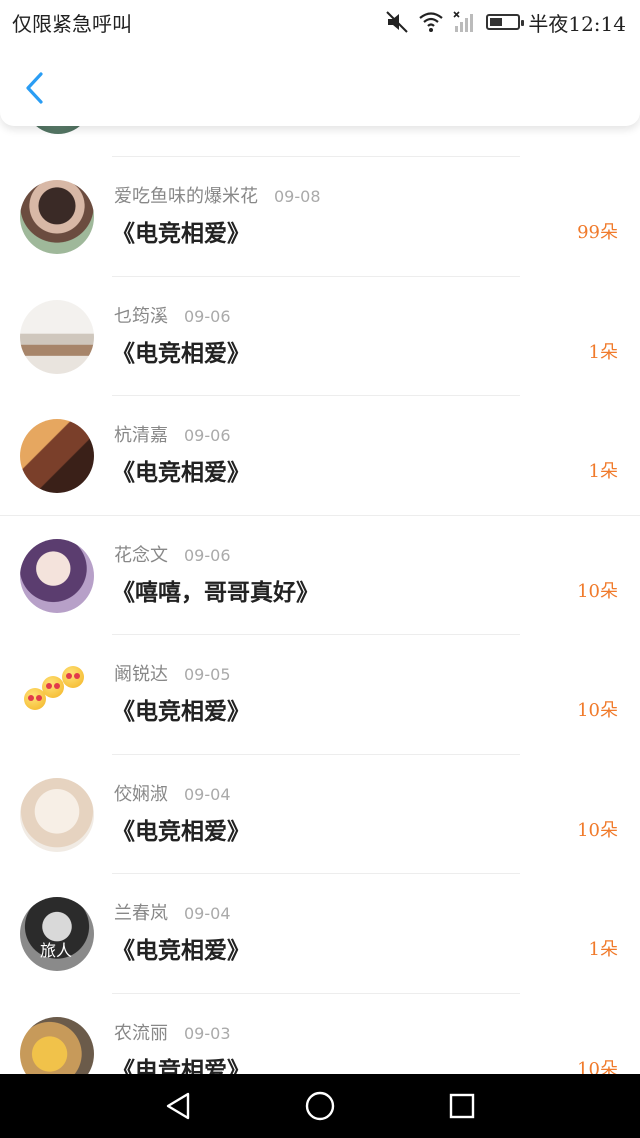  What do you see at coordinates (172, 315) in the screenshot?
I see `name-line: 乜筠溪 09-06` at bounding box center [172, 315].